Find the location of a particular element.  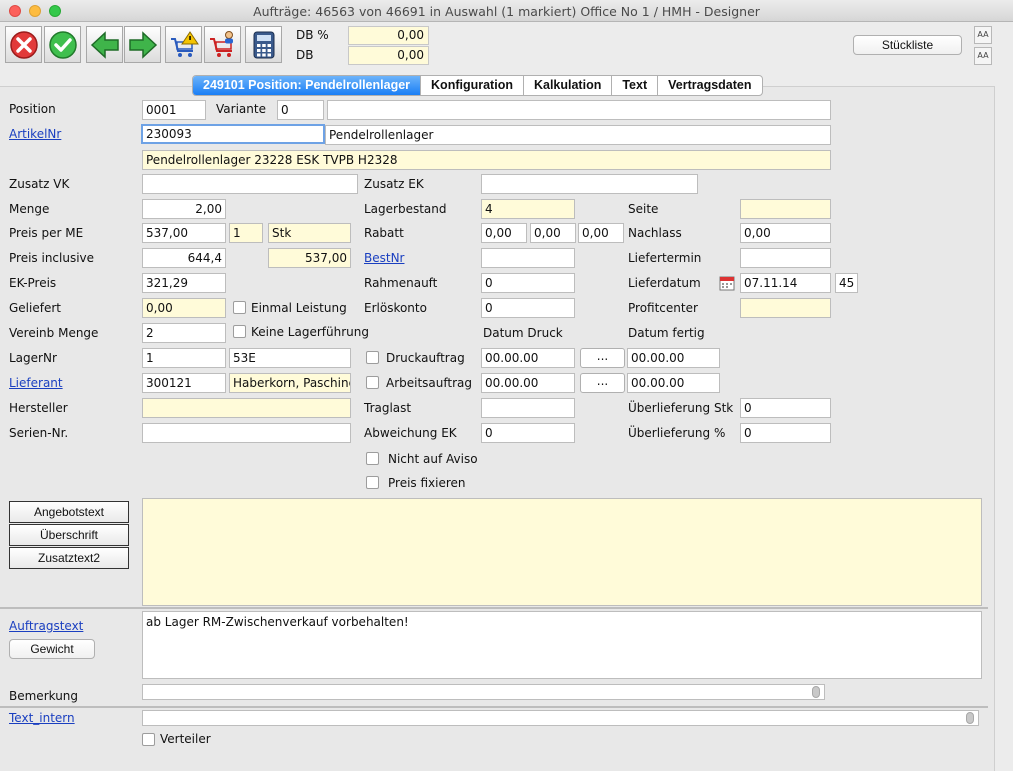

zusatztext2-button: Zusatztext2 is located at coordinates (69, 558).